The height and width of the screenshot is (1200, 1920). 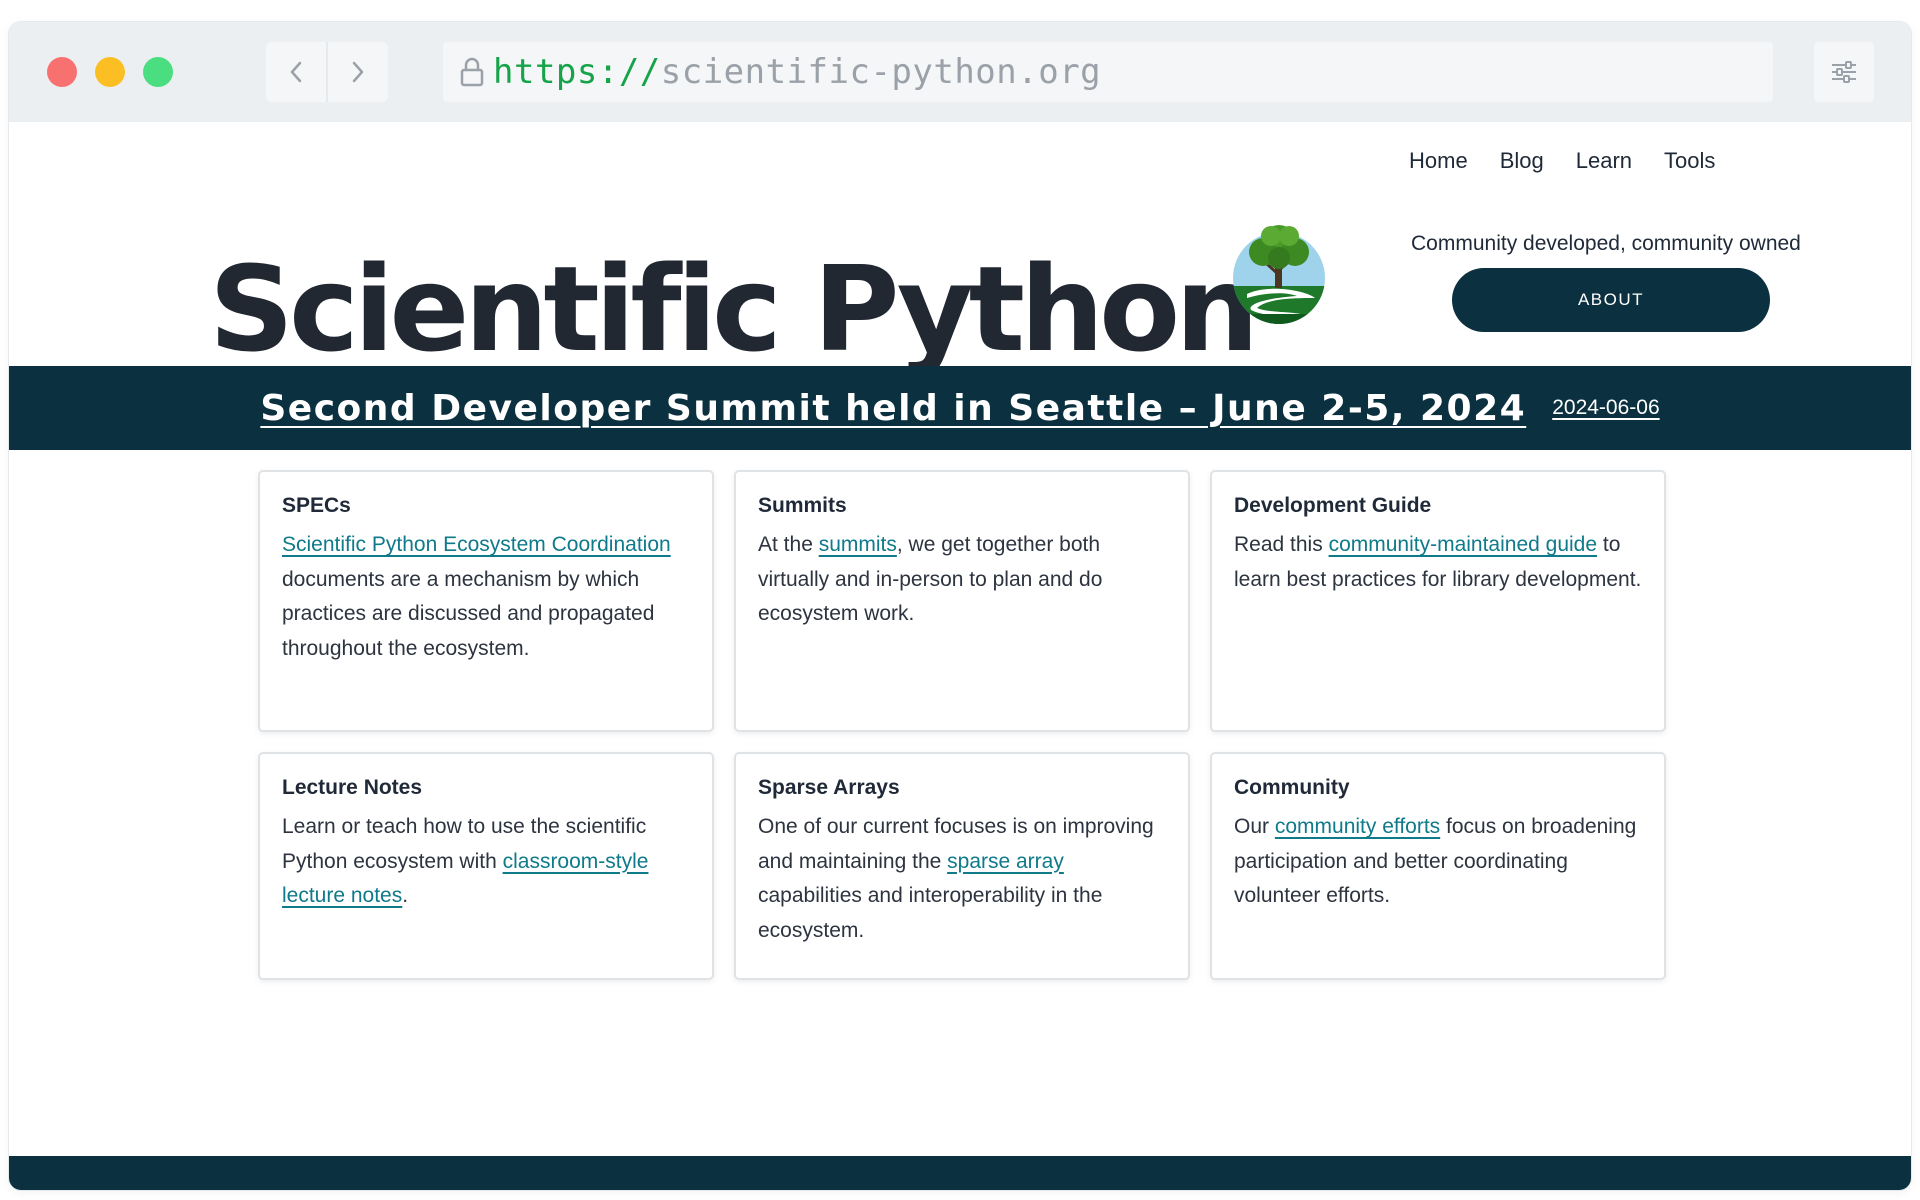 What do you see at coordinates (858, 544) in the screenshot?
I see `card-link: summits` at bounding box center [858, 544].